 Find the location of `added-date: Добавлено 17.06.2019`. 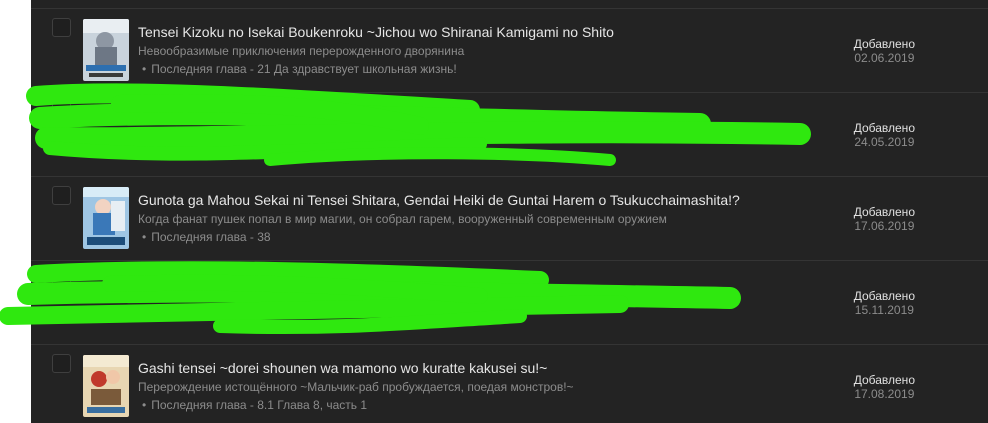

added-date: Добавлено 17.06.2019 is located at coordinates (884, 219).